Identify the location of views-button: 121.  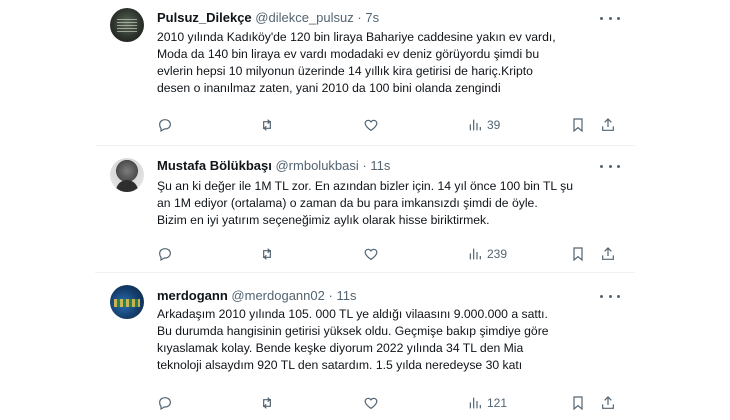
(487, 403).